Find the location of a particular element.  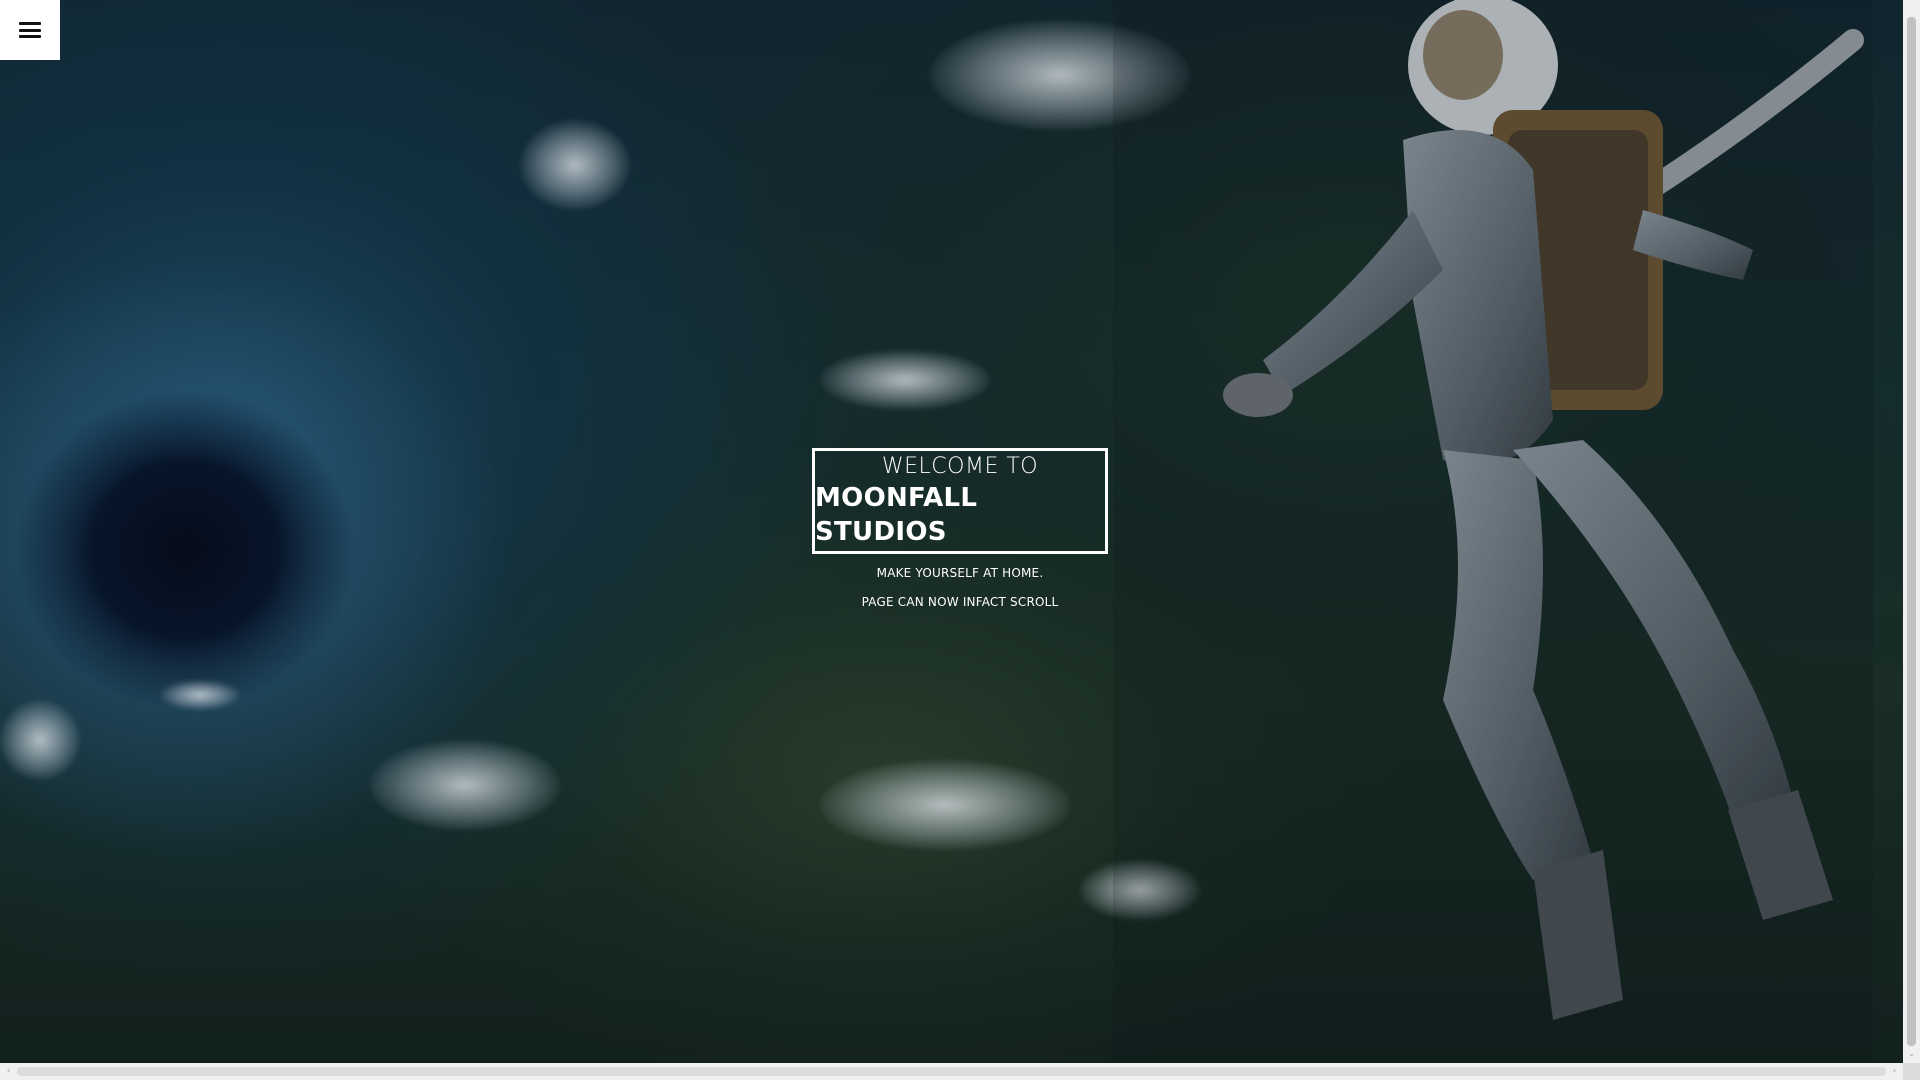

scrollbar-corner is located at coordinates (1911, 1071).